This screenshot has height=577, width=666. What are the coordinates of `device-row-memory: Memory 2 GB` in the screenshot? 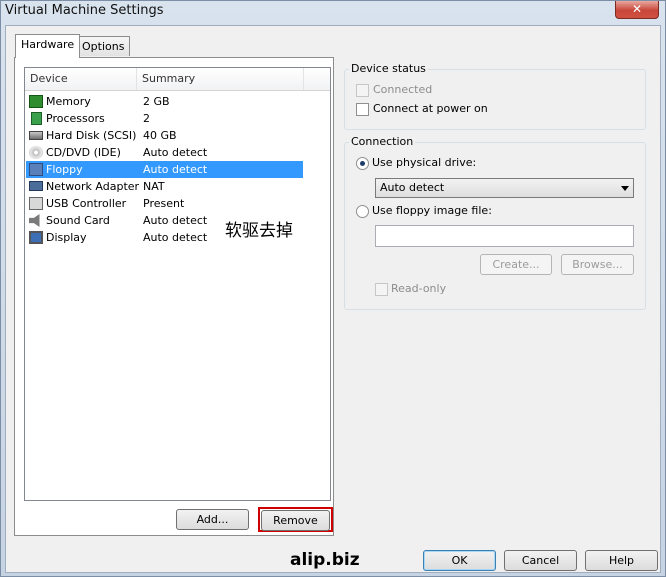 It's located at (164, 101).